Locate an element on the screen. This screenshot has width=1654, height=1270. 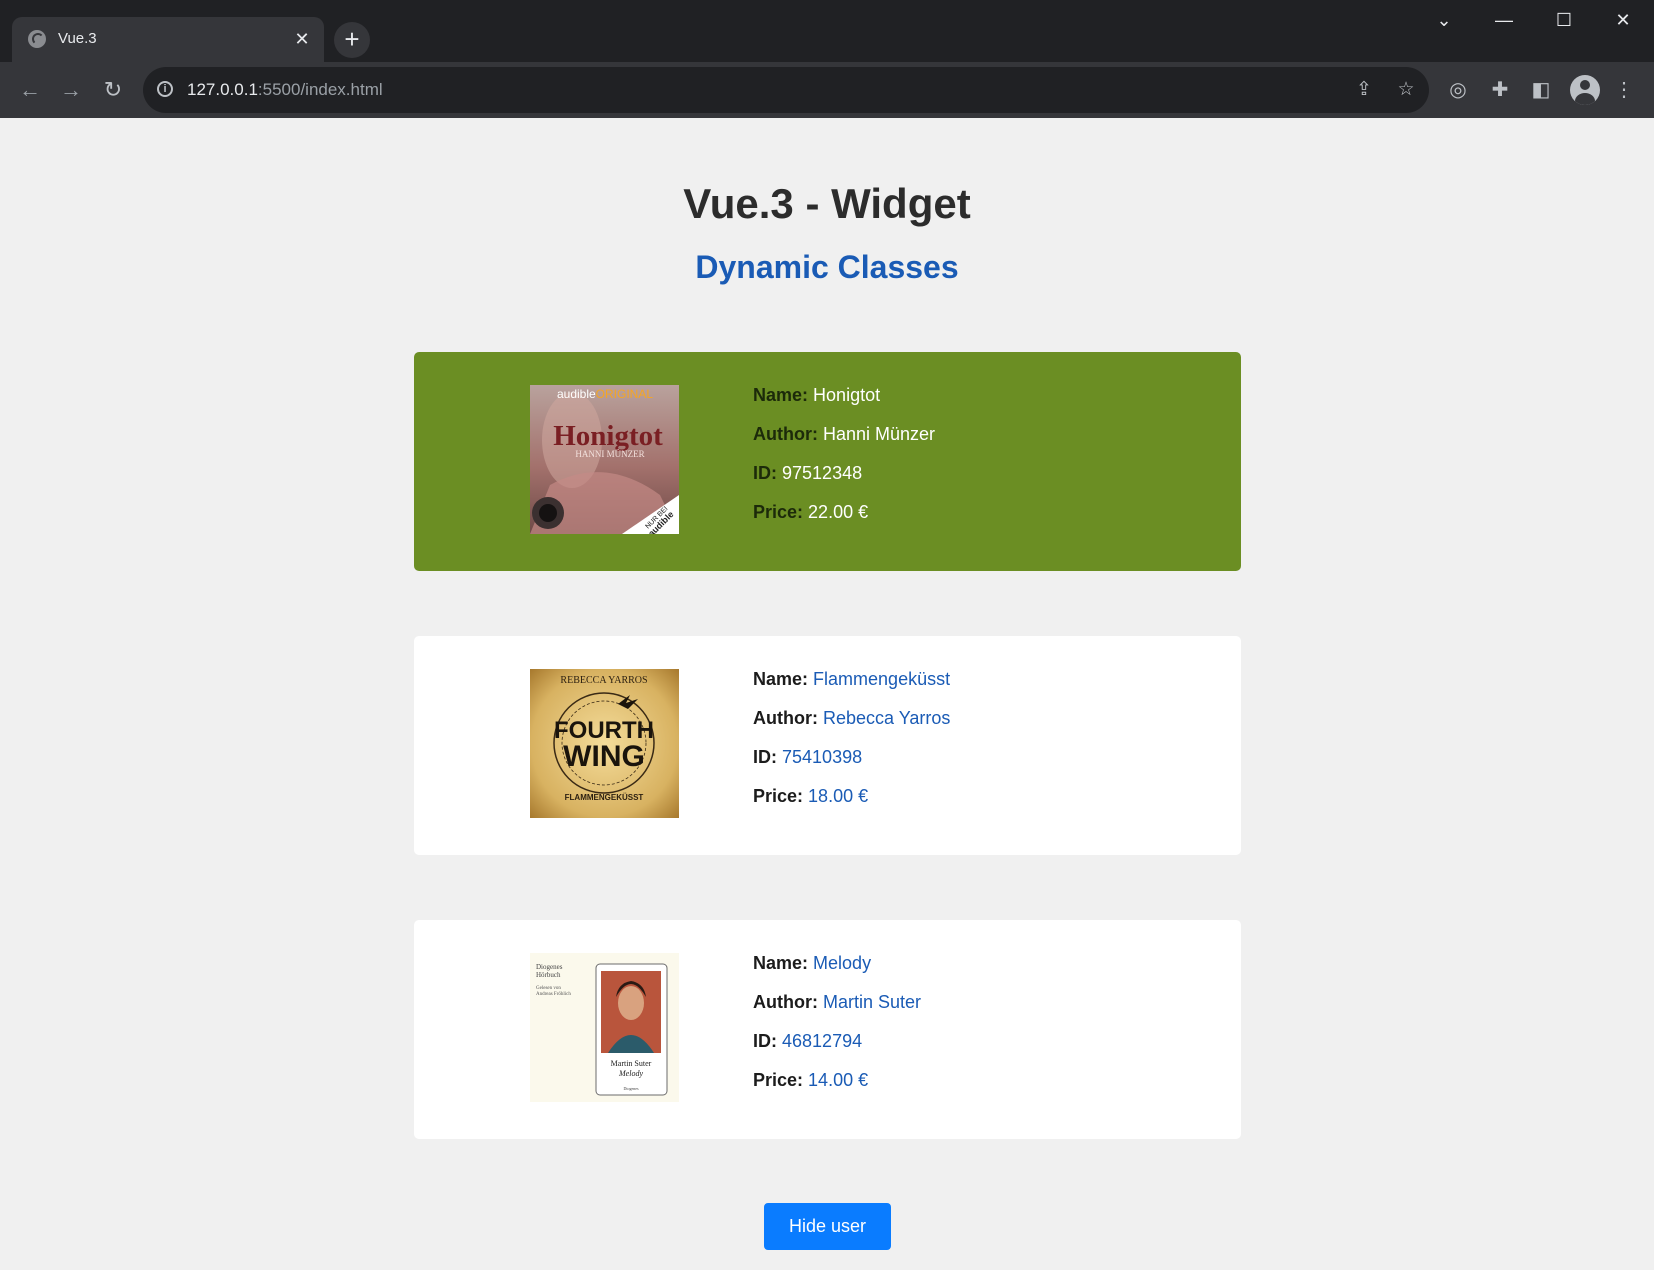
book-price: 14.00 € is located at coordinates (838, 1080).